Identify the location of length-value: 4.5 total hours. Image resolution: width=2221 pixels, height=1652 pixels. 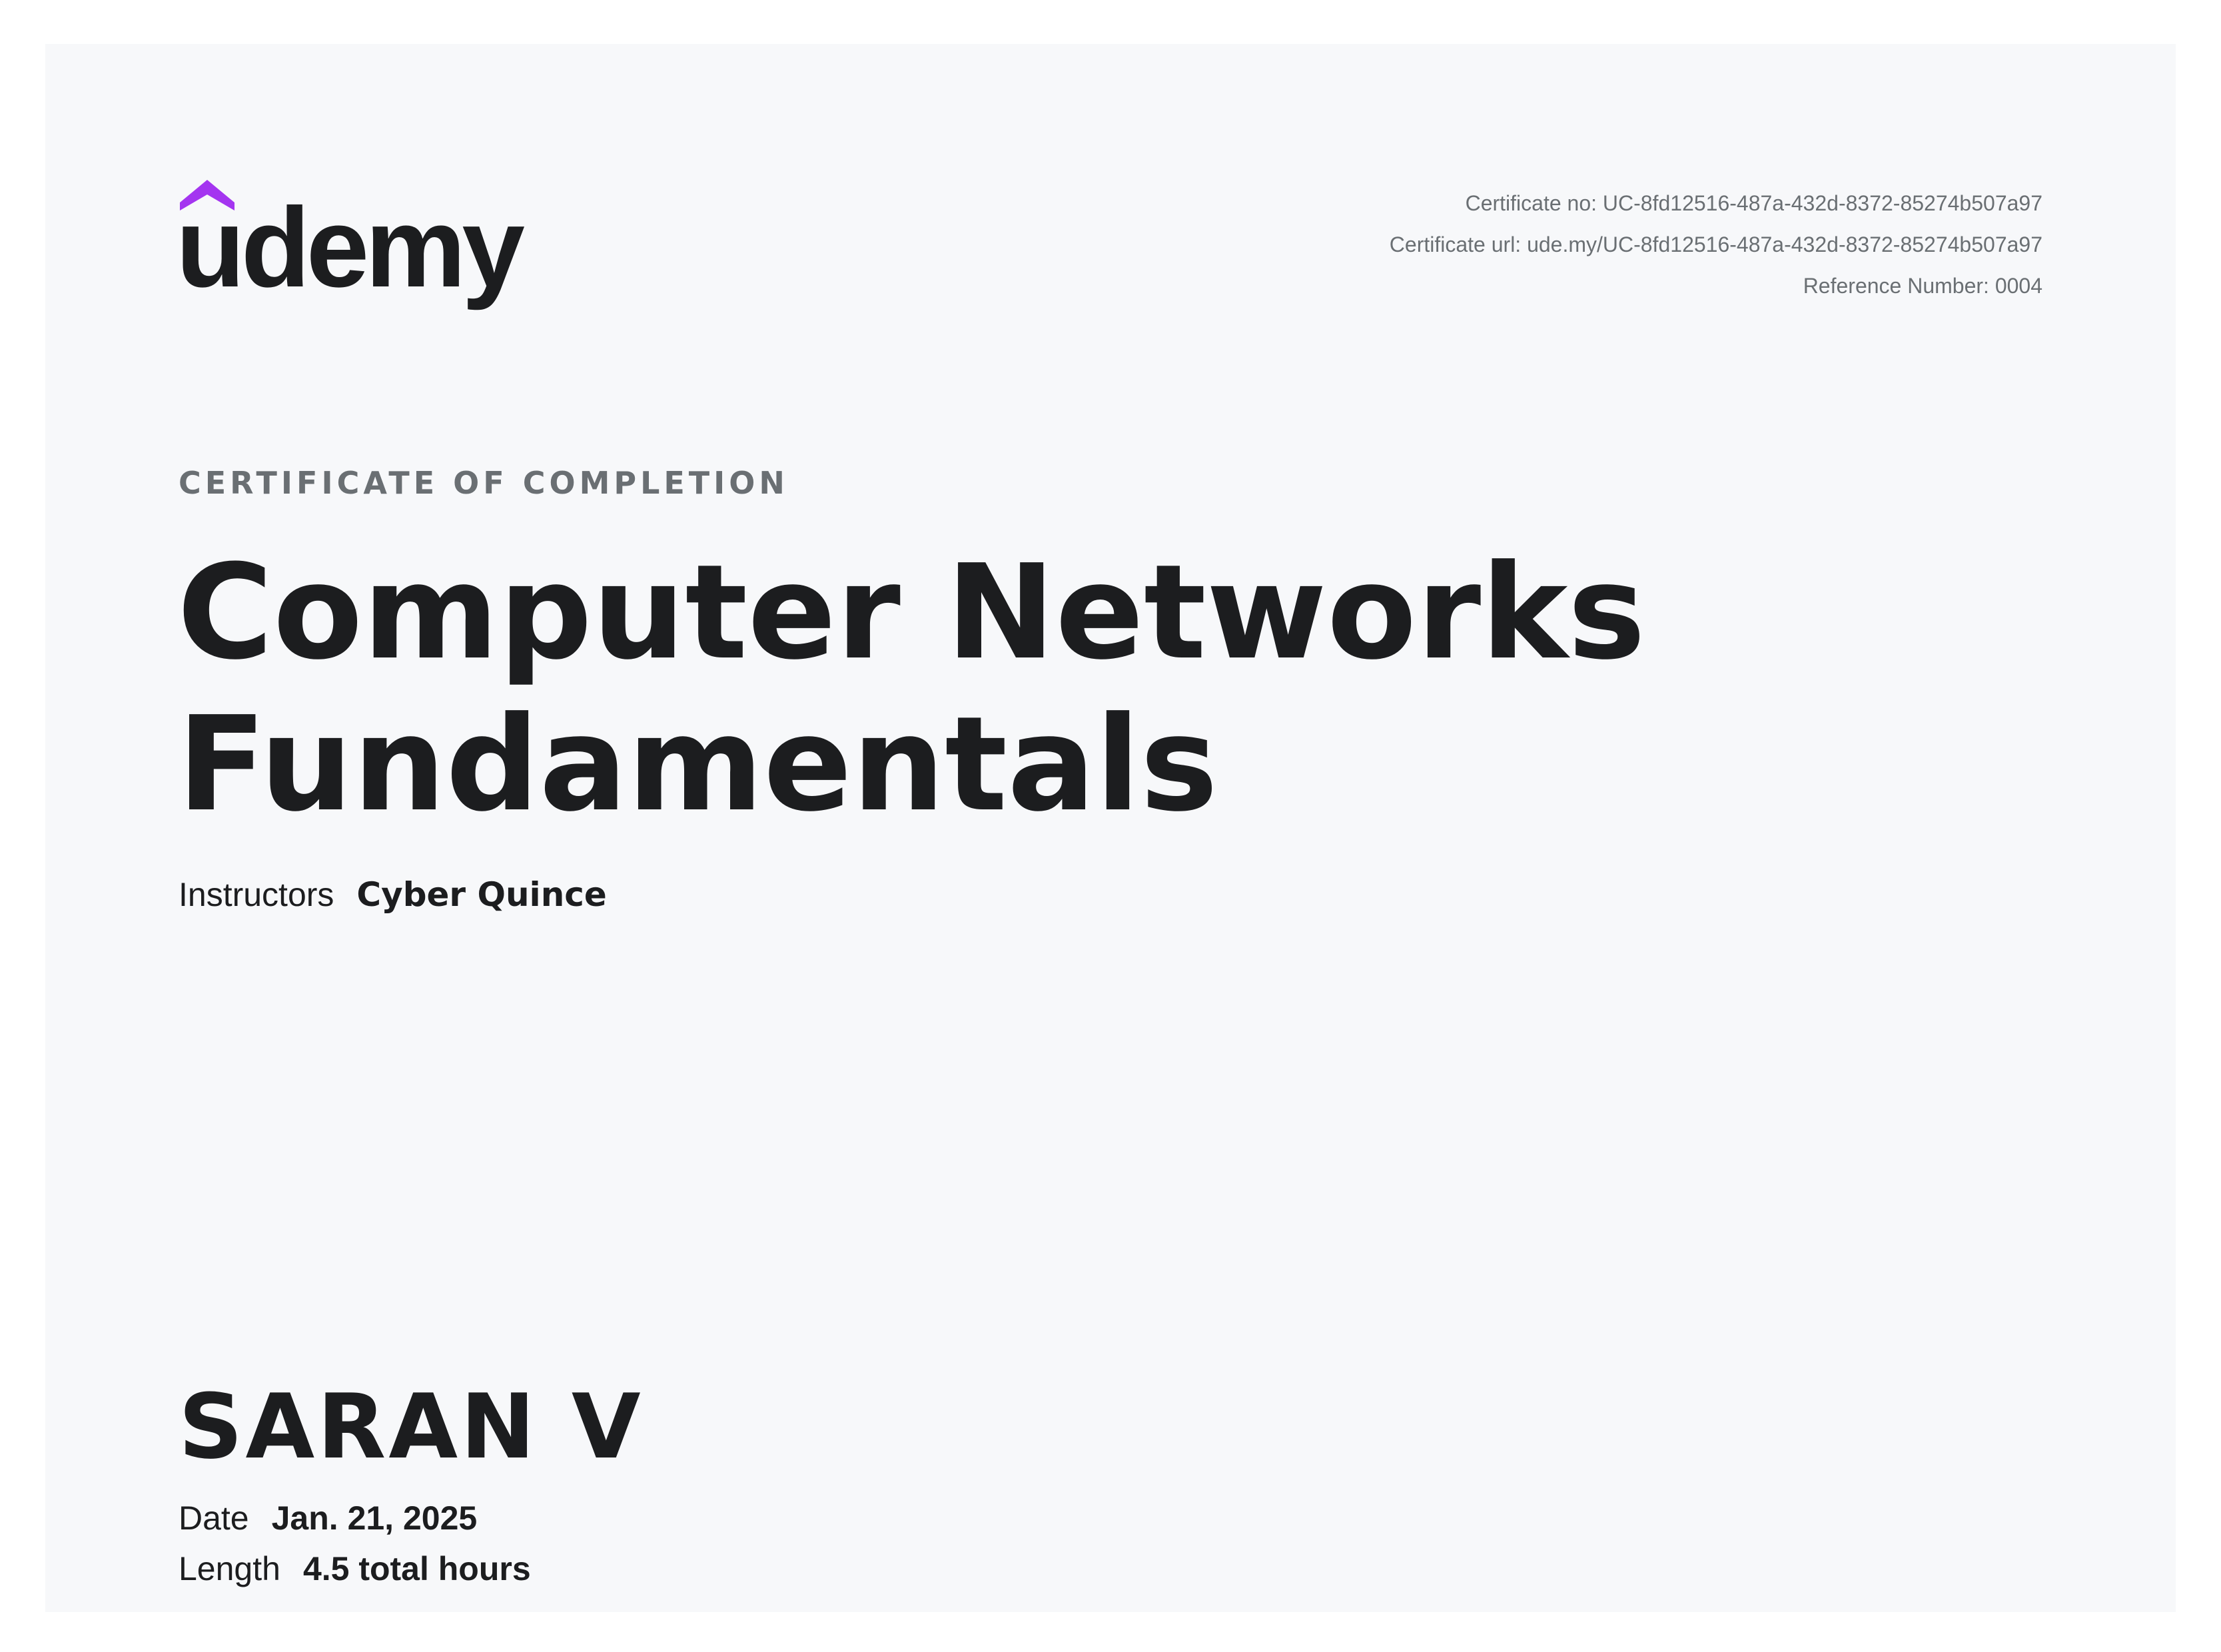
(416, 1568).